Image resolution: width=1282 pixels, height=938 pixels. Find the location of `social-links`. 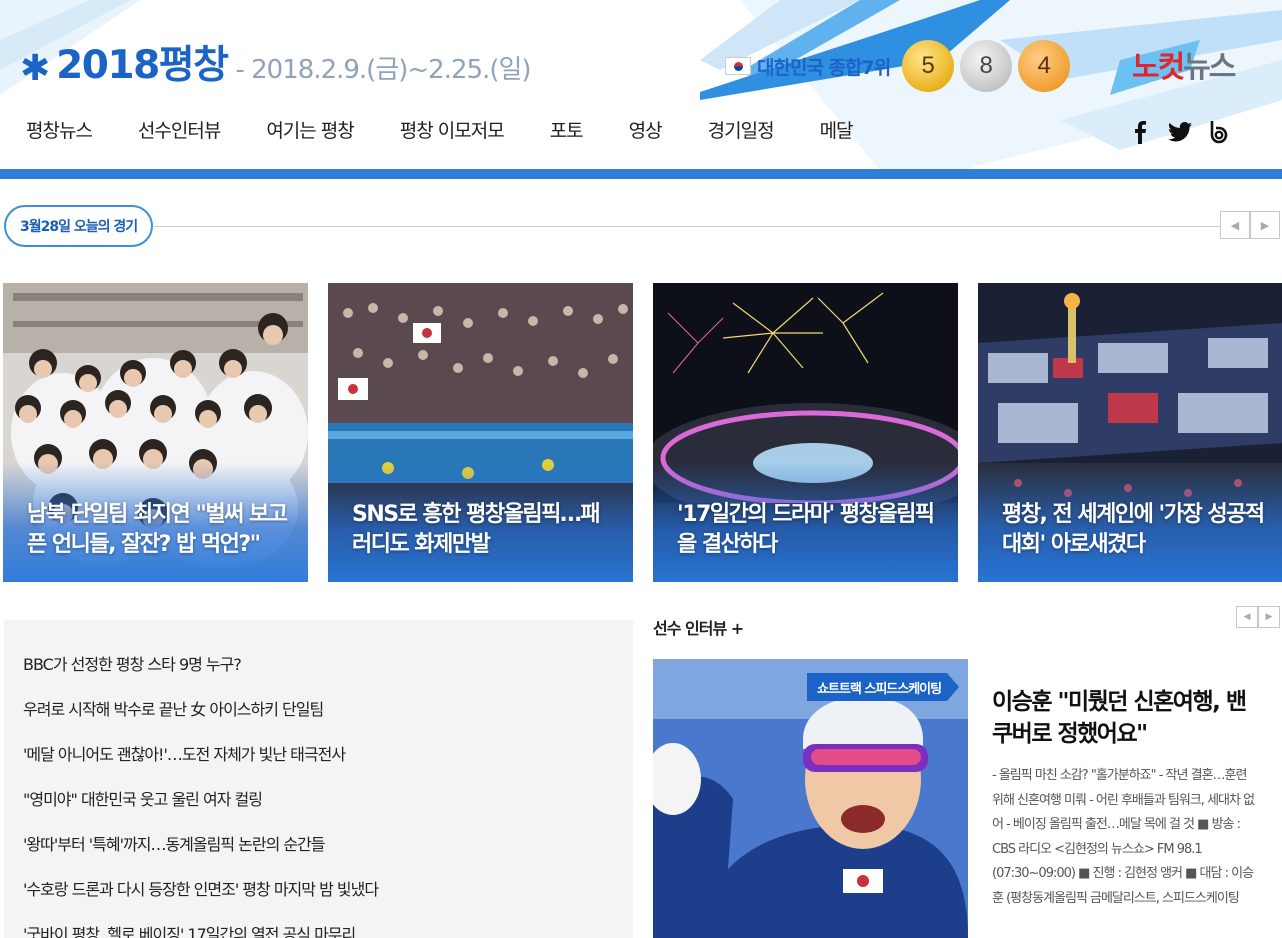

social-links is located at coordinates (1188, 132).